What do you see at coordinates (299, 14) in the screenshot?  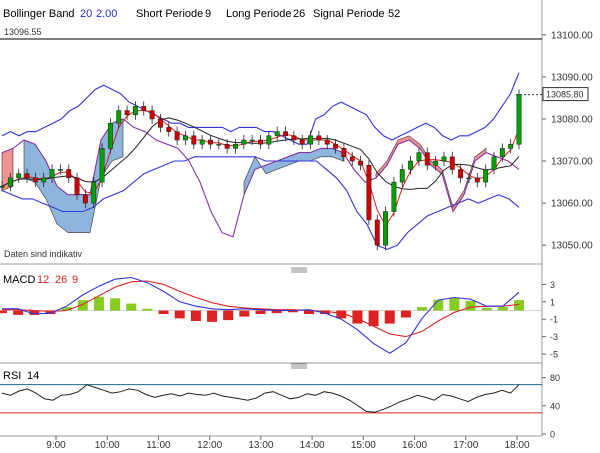 I see `long-period-value: 26` at bounding box center [299, 14].